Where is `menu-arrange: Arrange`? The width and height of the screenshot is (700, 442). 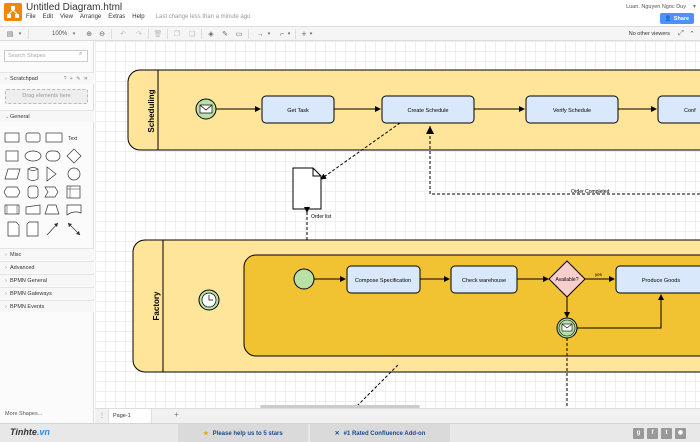
menu-arrange: Arrange is located at coordinates (90, 17).